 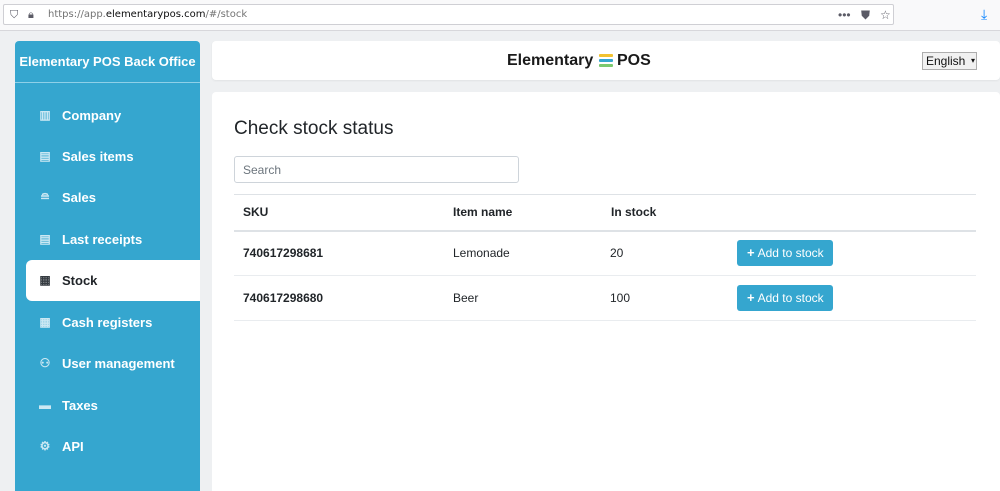 What do you see at coordinates (107, 62) in the screenshot?
I see `sidebar-title: Elementary POS Back Office` at bounding box center [107, 62].